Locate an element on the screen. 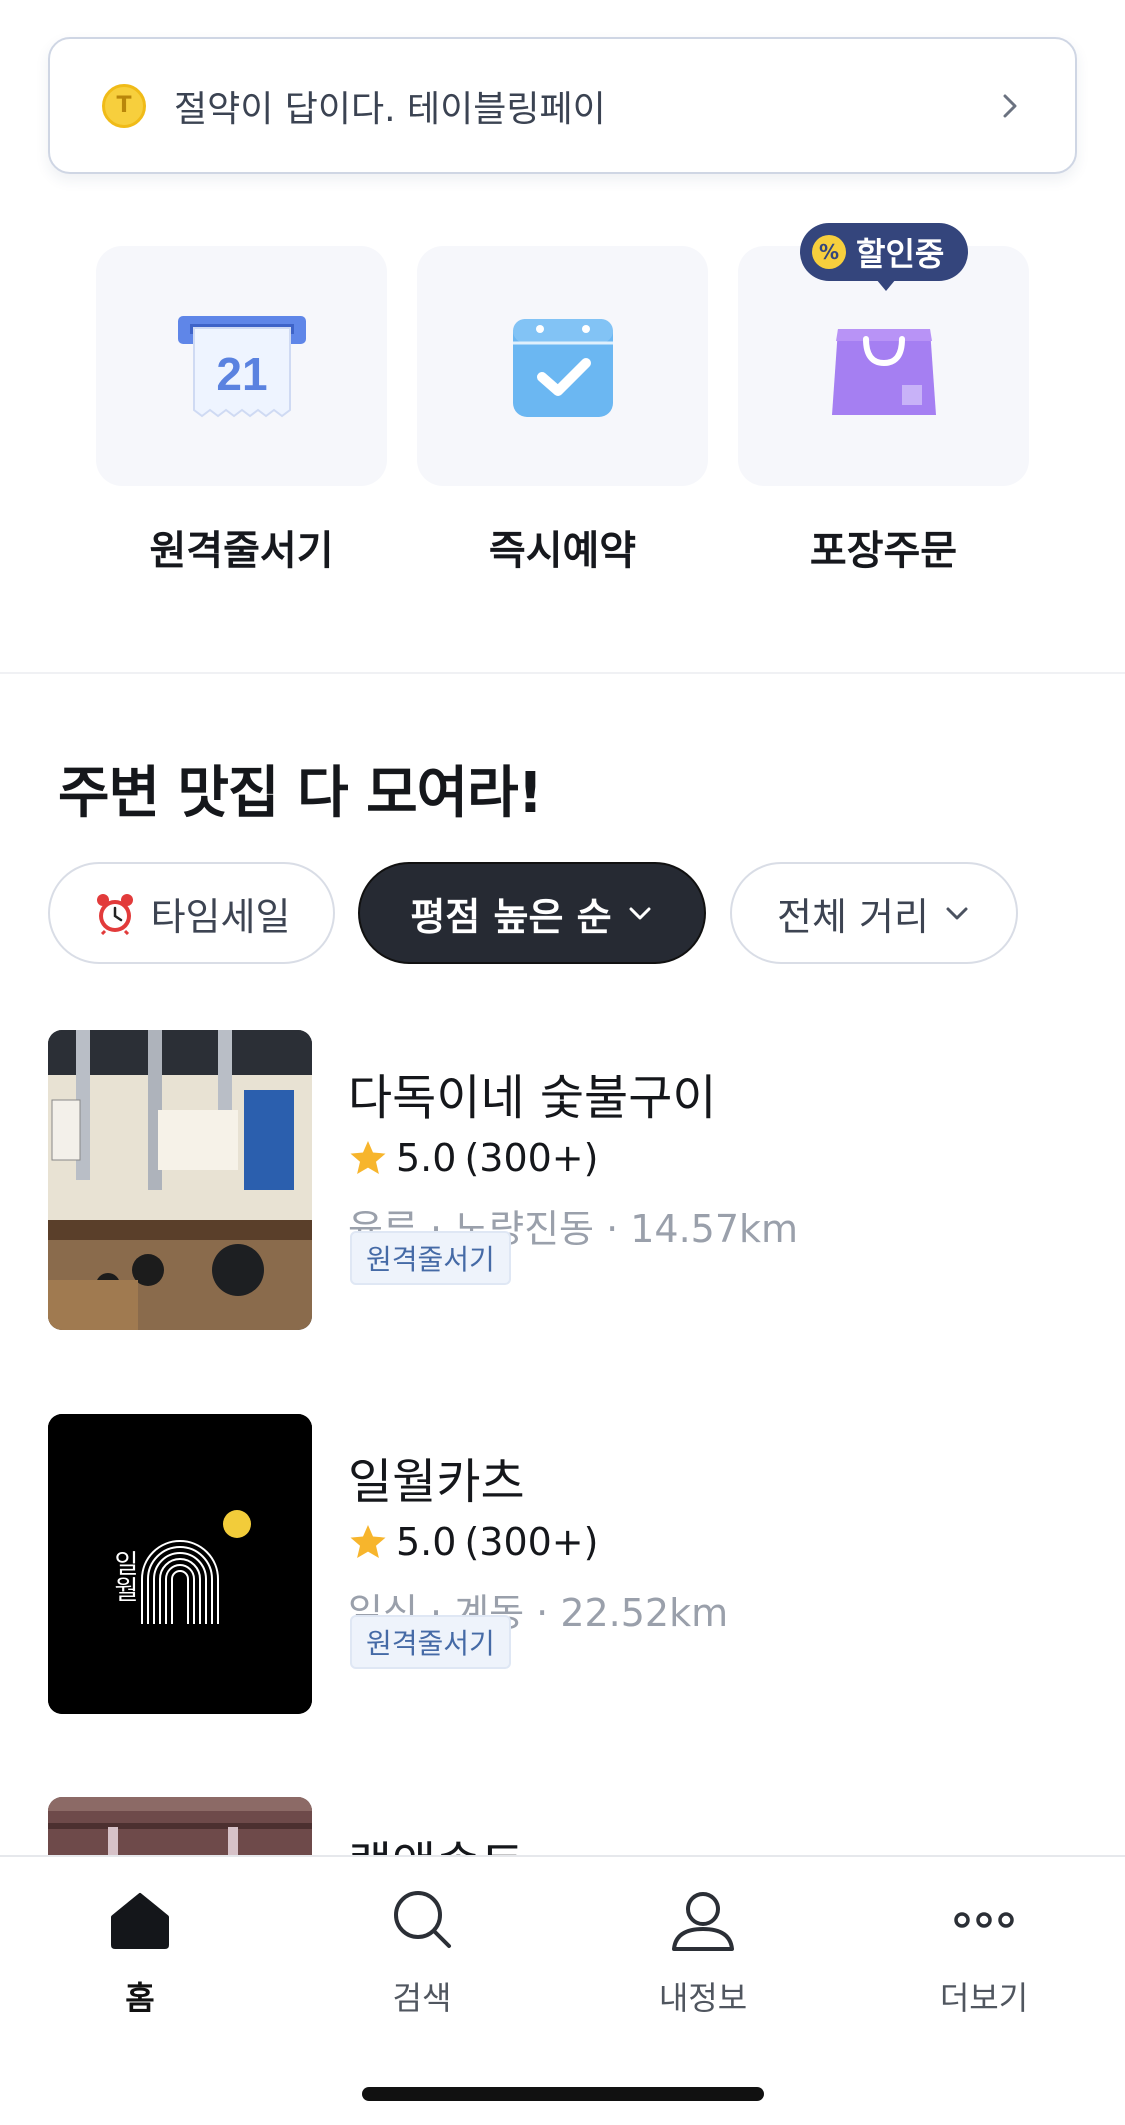 Image resolution: width=1125 pixels, height=2125 pixels. remote-queue-tile: 21 is located at coordinates (241, 366).